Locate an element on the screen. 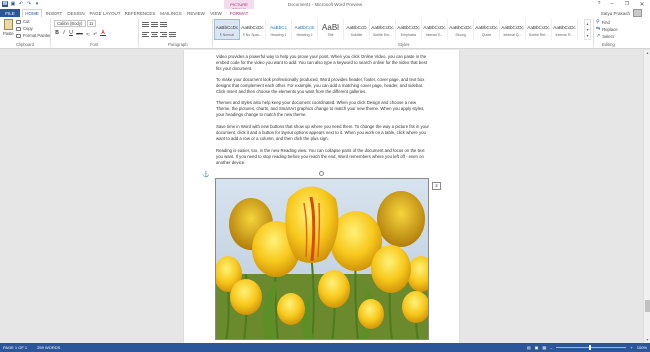  italic-button: I is located at coordinates (64, 33).